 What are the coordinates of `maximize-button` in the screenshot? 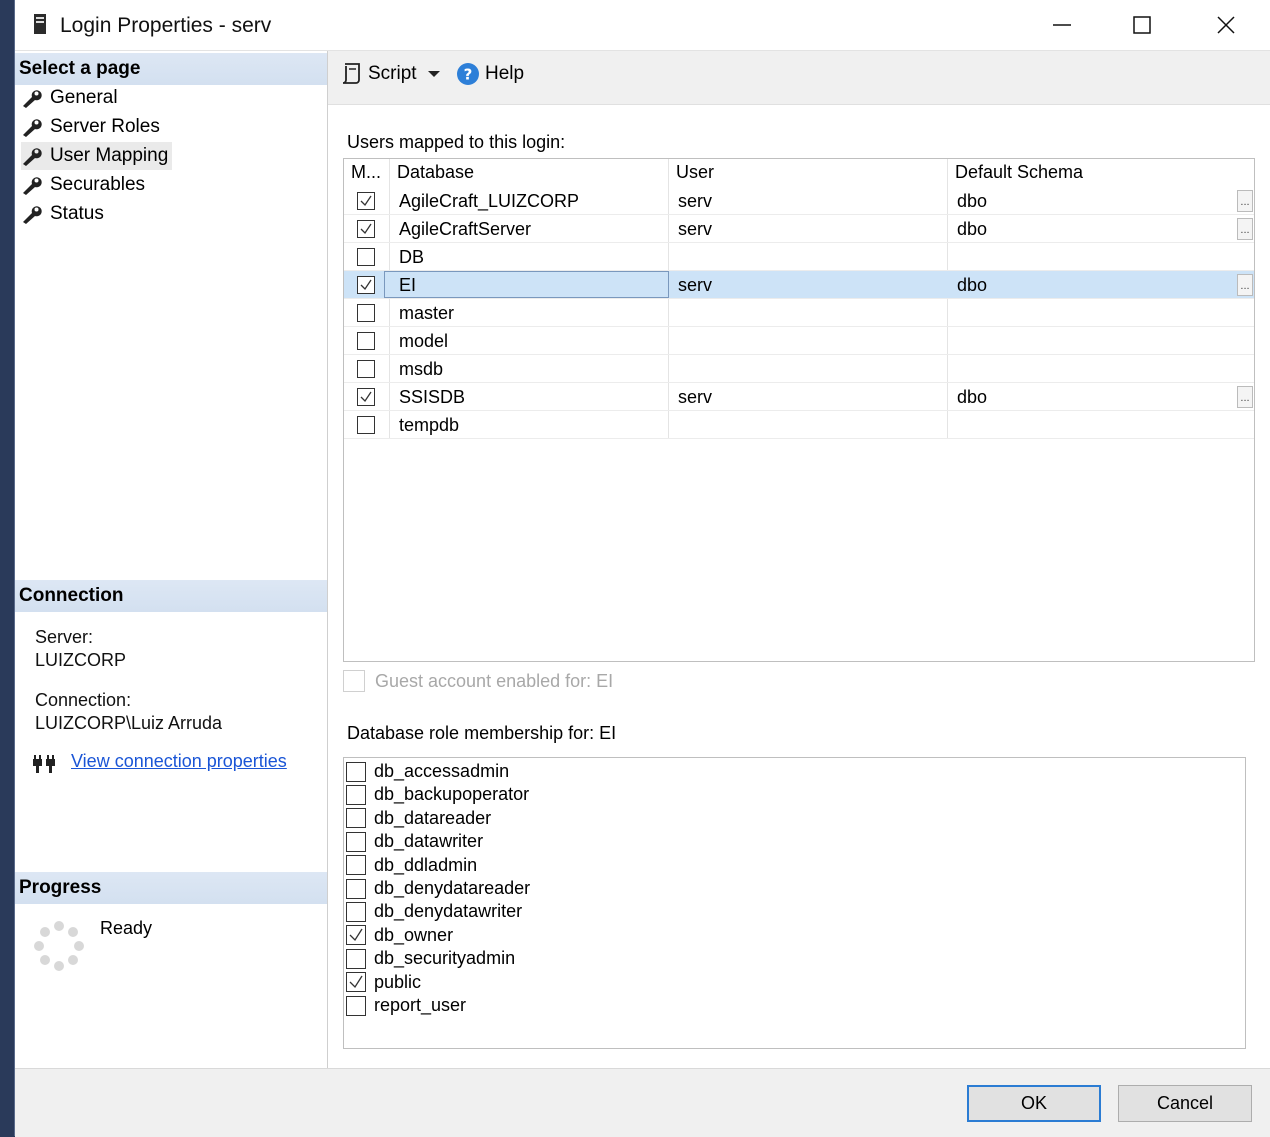 It's located at (1142, 25).